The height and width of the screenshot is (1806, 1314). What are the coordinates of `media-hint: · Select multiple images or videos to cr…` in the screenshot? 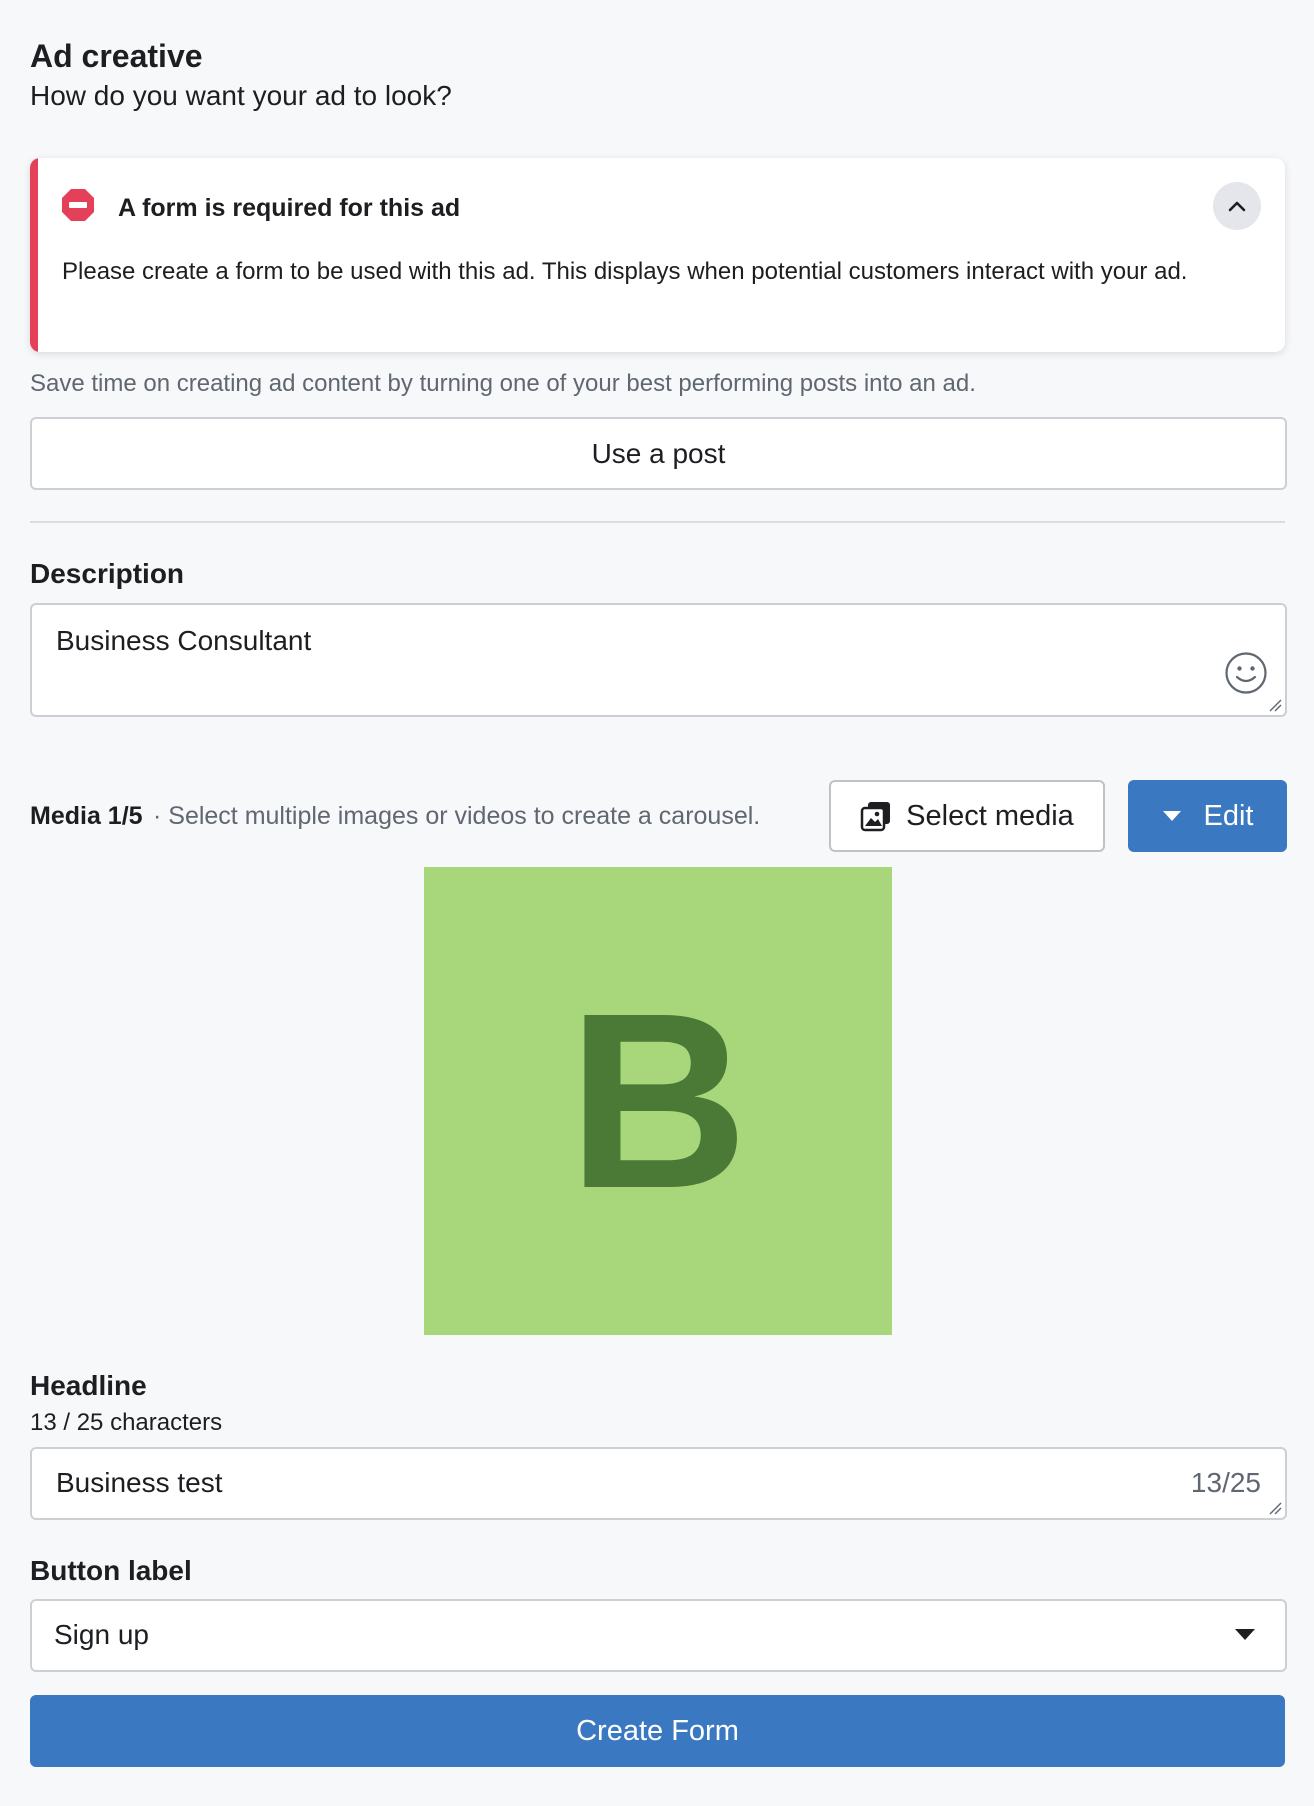 It's located at (457, 816).